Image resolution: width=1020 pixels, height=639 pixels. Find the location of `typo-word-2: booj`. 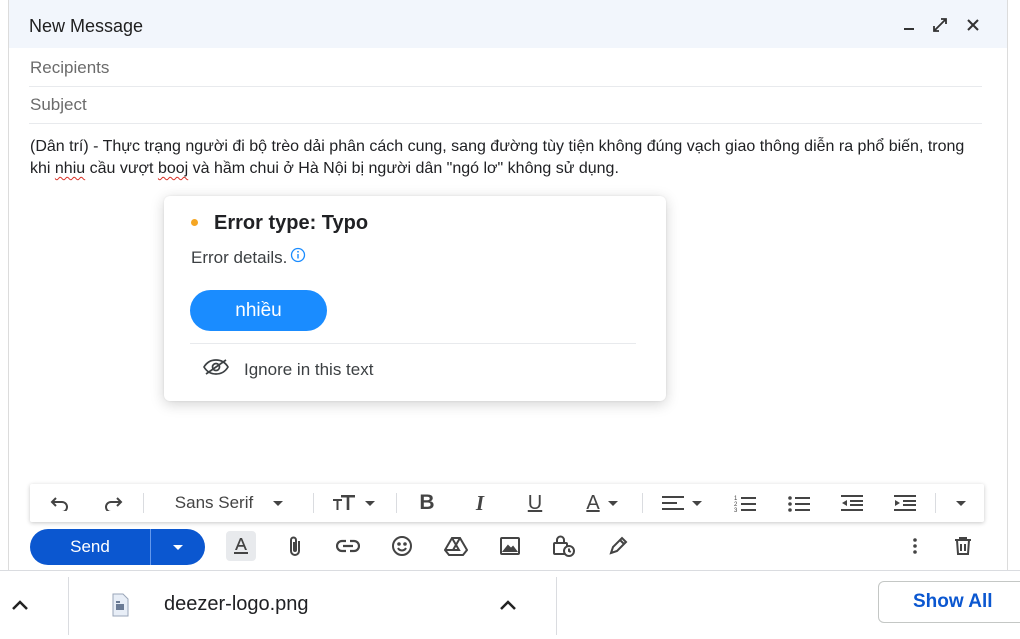

typo-word-2: booj is located at coordinates (173, 168).